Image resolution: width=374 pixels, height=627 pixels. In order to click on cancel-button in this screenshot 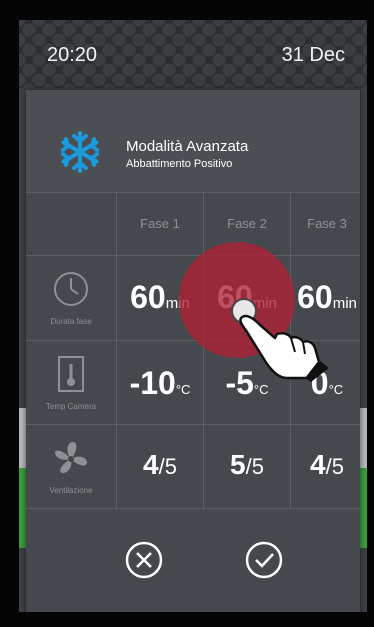, I will do `click(144, 560)`.